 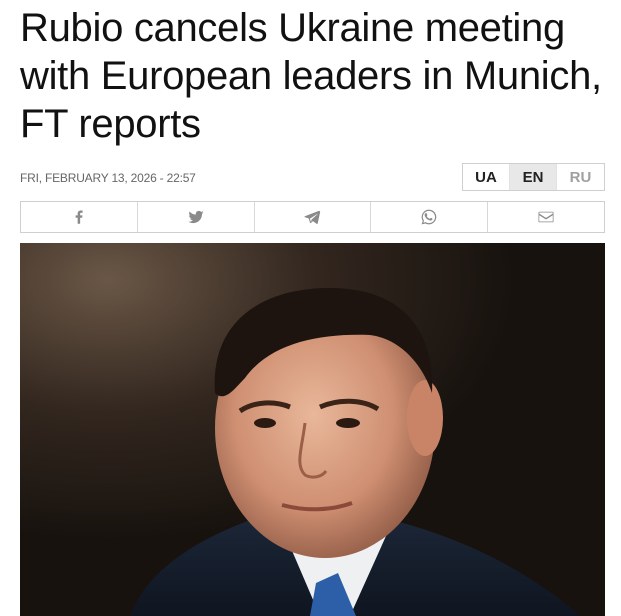 I want to click on language-switcher: UA EN RU, so click(x=533, y=177).